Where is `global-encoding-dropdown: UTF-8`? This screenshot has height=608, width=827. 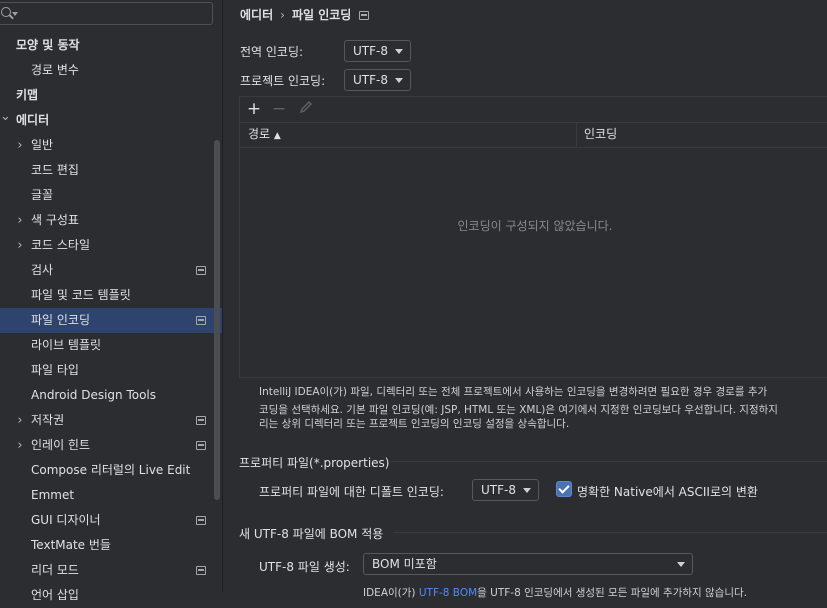 global-encoding-dropdown: UTF-8 is located at coordinates (377, 51).